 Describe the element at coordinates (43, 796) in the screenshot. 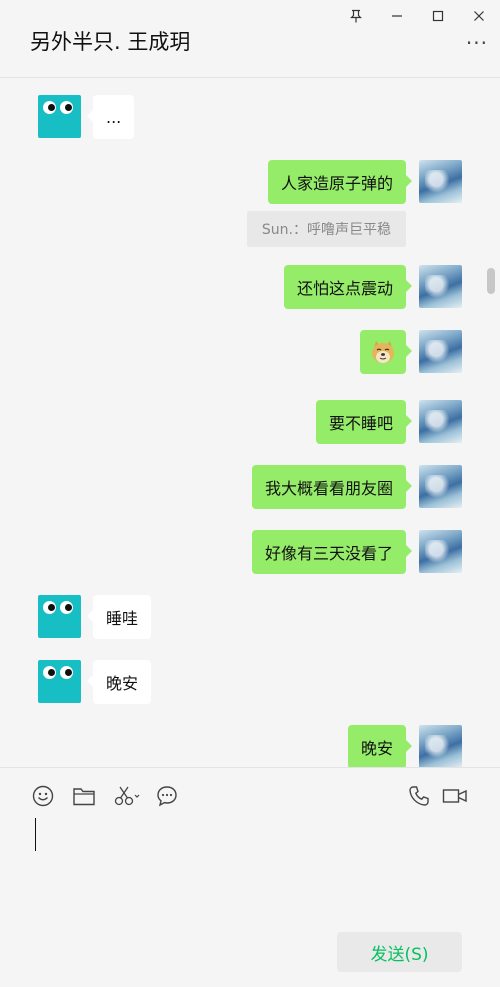

I see `emoji-icon` at that location.